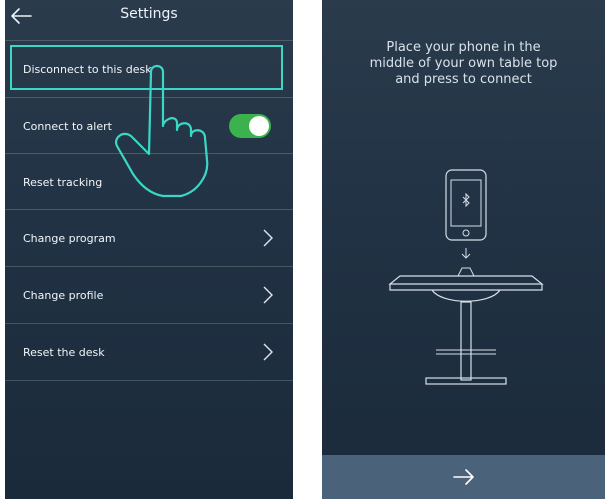  I want to click on next-arrow-icon, so click(464, 477).